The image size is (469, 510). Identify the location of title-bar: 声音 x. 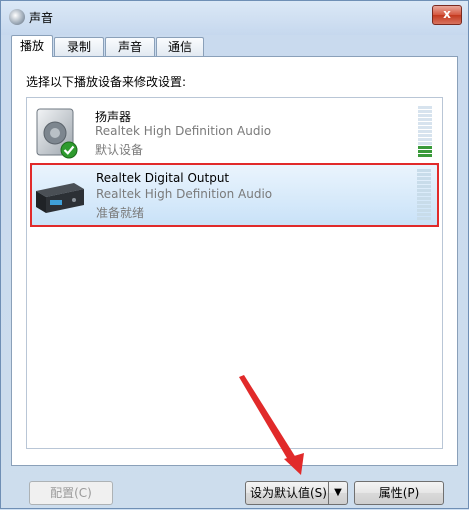
(234, 17).